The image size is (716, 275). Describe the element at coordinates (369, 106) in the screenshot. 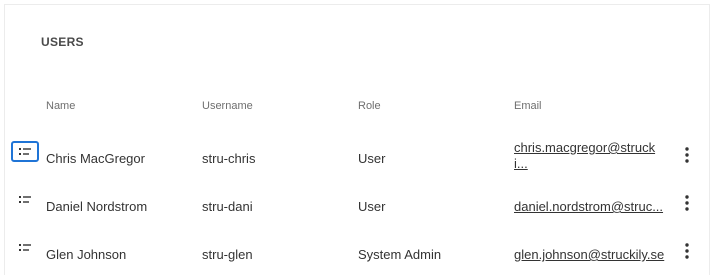

I see `column-header-role: Role` at that location.